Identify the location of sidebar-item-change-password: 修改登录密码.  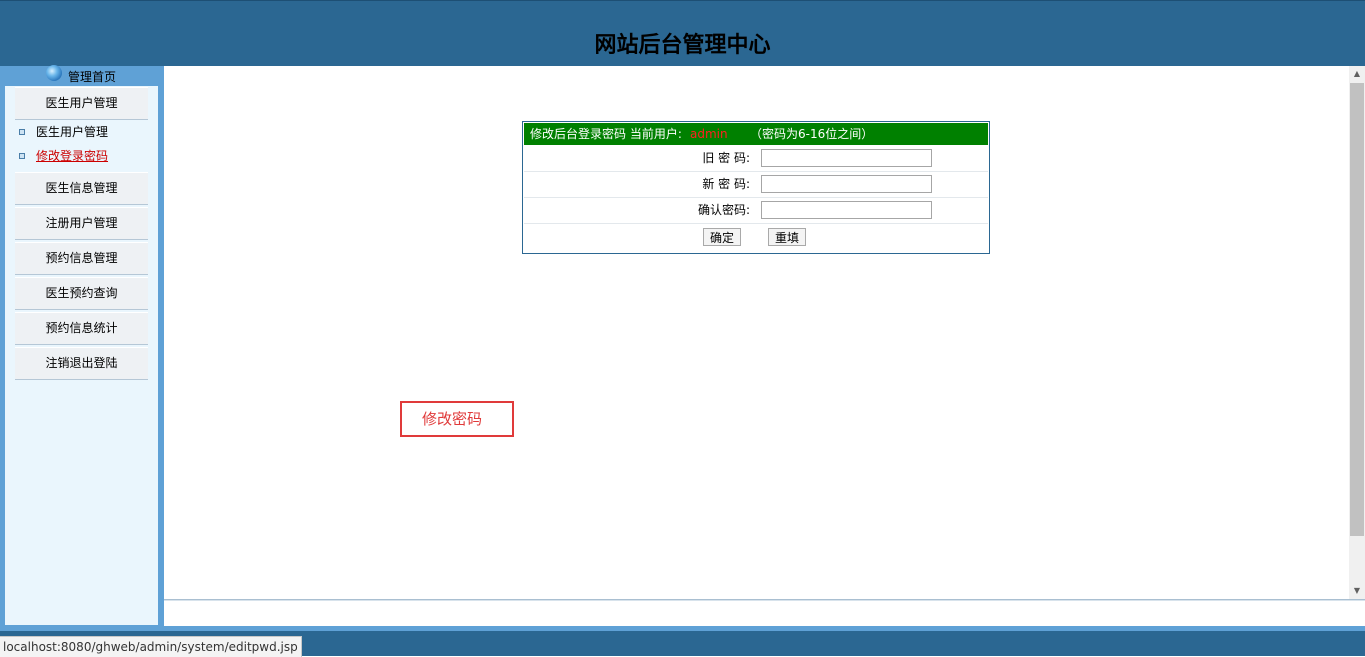
(63, 156).